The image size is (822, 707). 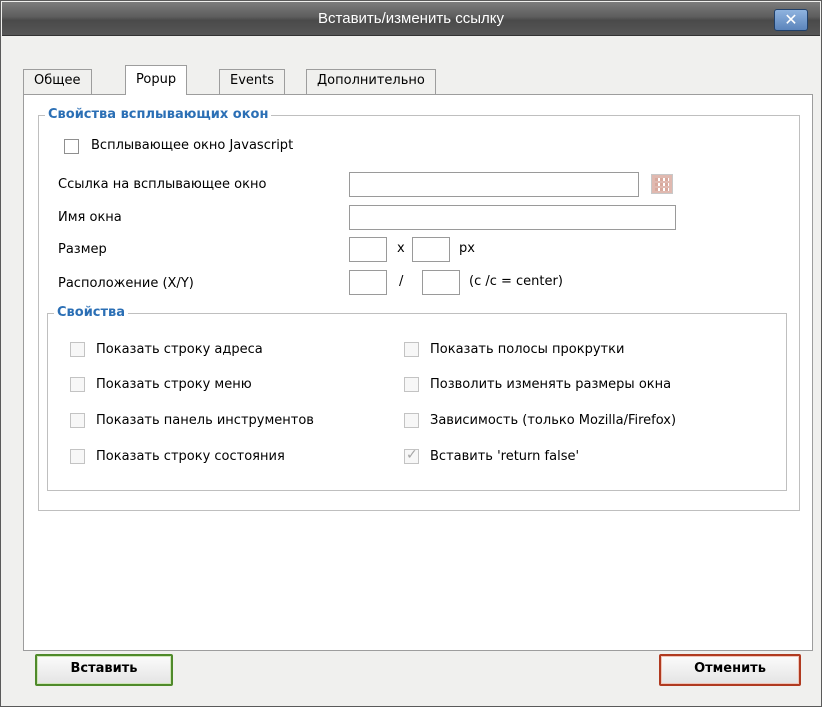 I want to click on toolbar-label: Показать панель инструментов, so click(x=205, y=420).